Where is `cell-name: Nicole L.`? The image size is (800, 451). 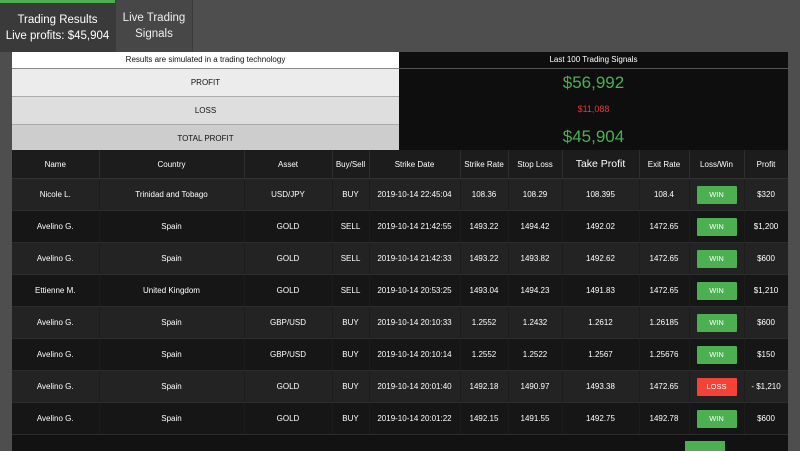
cell-name: Nicole L. is located at coordinates (56, 194).